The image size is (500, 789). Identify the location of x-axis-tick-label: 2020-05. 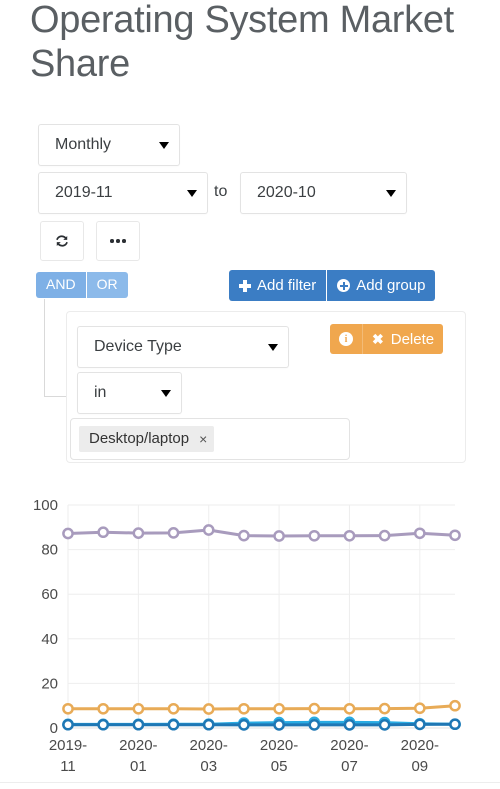
(279, 756).